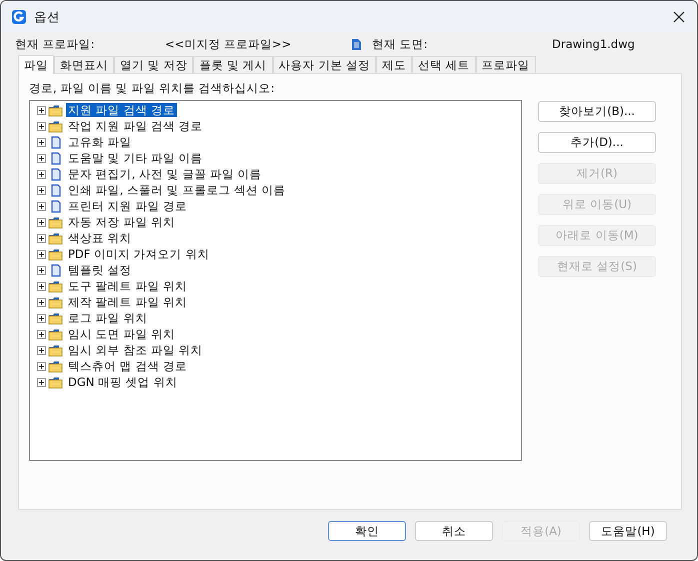 The height and width of the screenshot is (561, 698). I want to click on tab: 플롯 및 게시, so click(233, 64).